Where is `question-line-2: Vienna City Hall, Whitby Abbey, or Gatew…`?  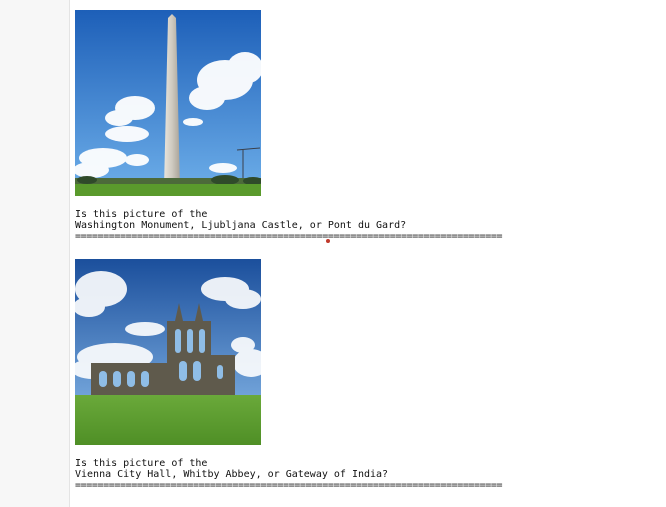 question-line-2: Vienna City Hall, Whitby Abbey, or Gatew… is located at coordinates (232, 474).